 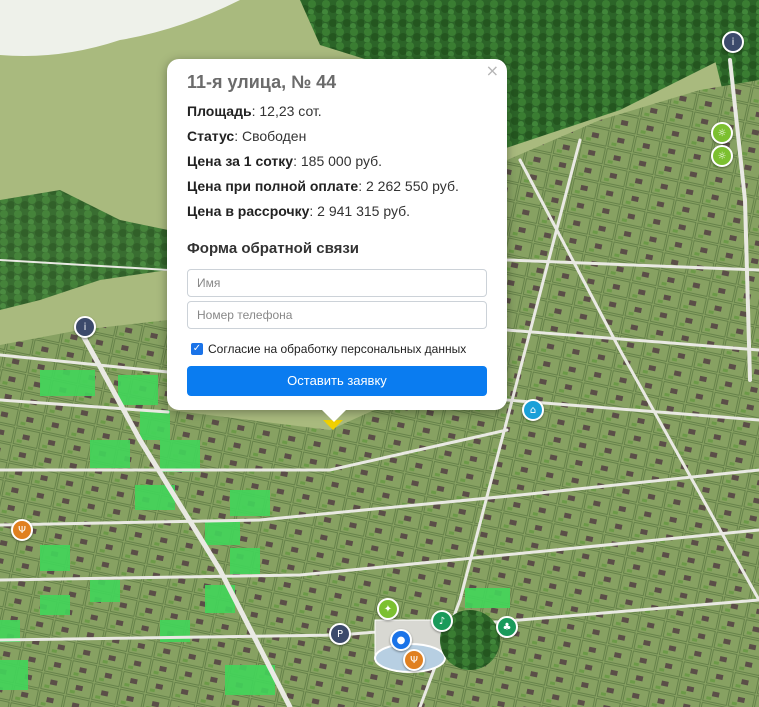 I want to click on full-price-label: Цена при полной оплате, so click(x=273, y=186).